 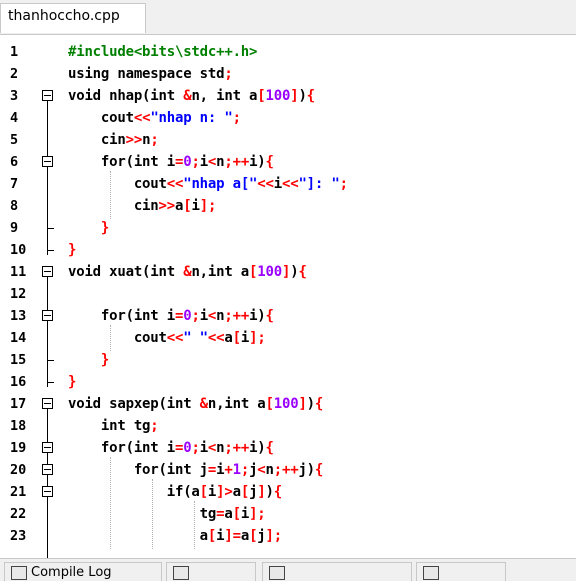 I want to click on line-number: 21, so click(x=18, y=492).